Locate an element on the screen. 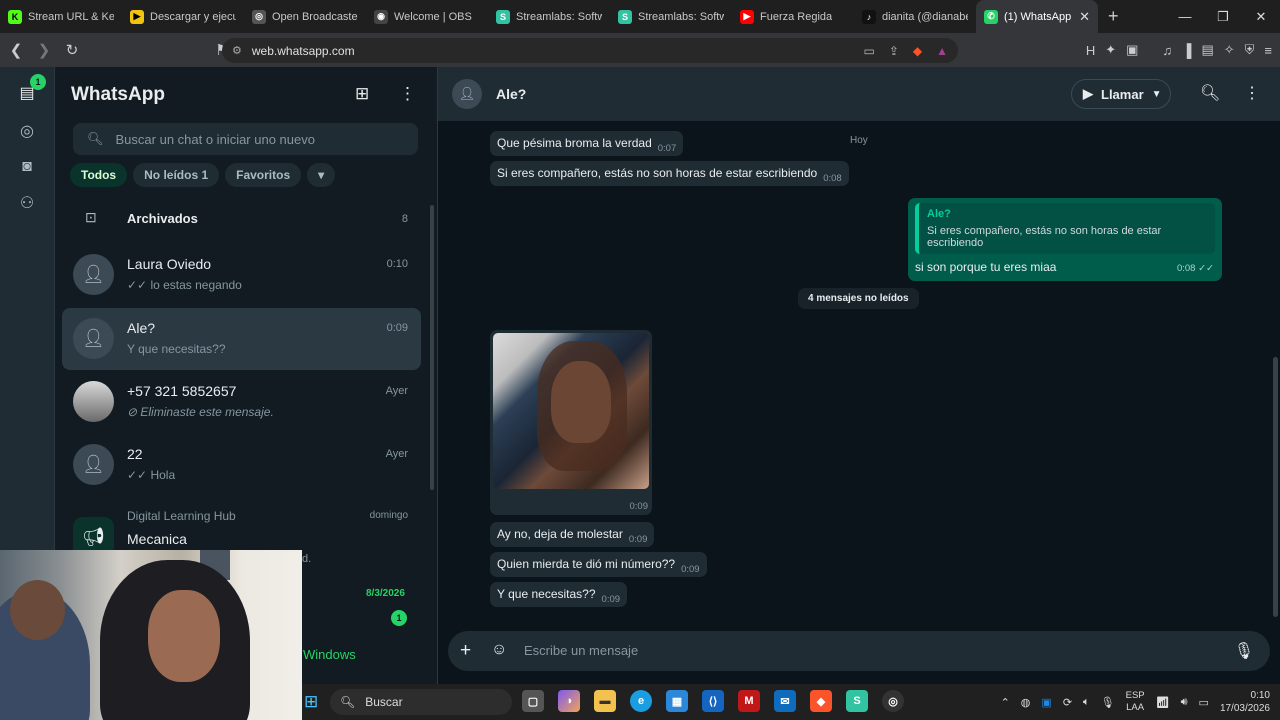 The image size is (1280, 720). sidebar-scrollbar is located at coordinates (432, 347).